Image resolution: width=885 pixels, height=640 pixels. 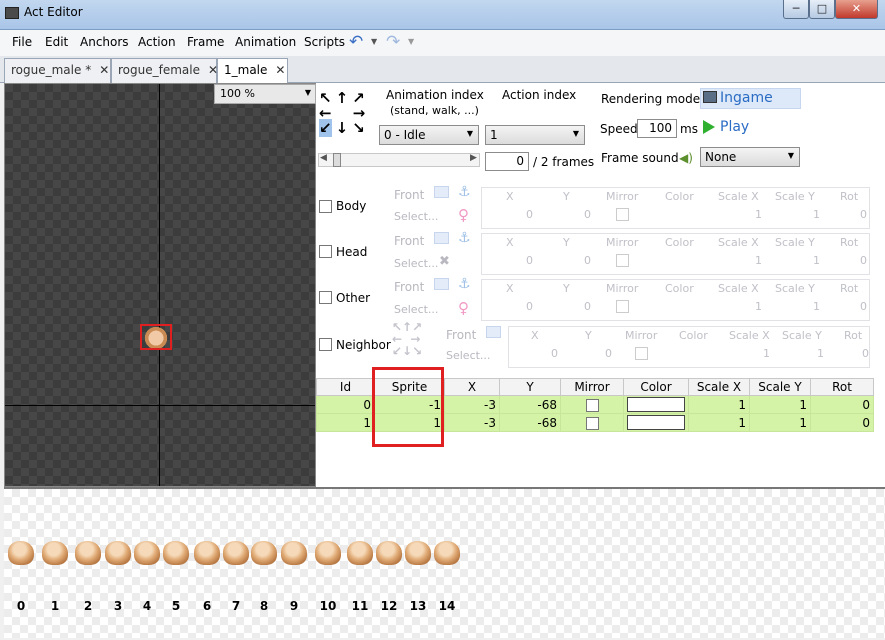 I want to click on zoom-select: 100 % ▼, so click(x=265, y=94).